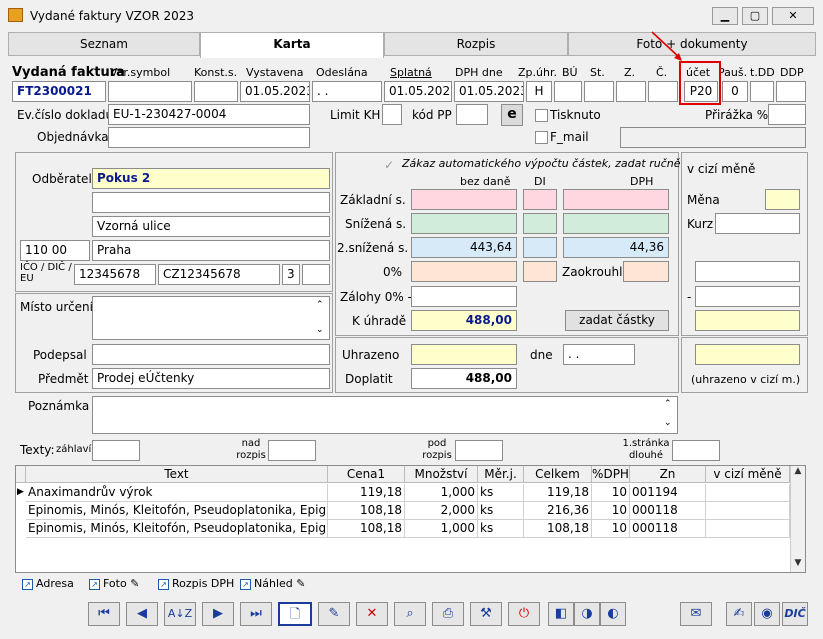  What do you see at coordinates (142, 614) in the screenshot?
I see `prev-record-button: ◀` at bounding box center [142, 614].